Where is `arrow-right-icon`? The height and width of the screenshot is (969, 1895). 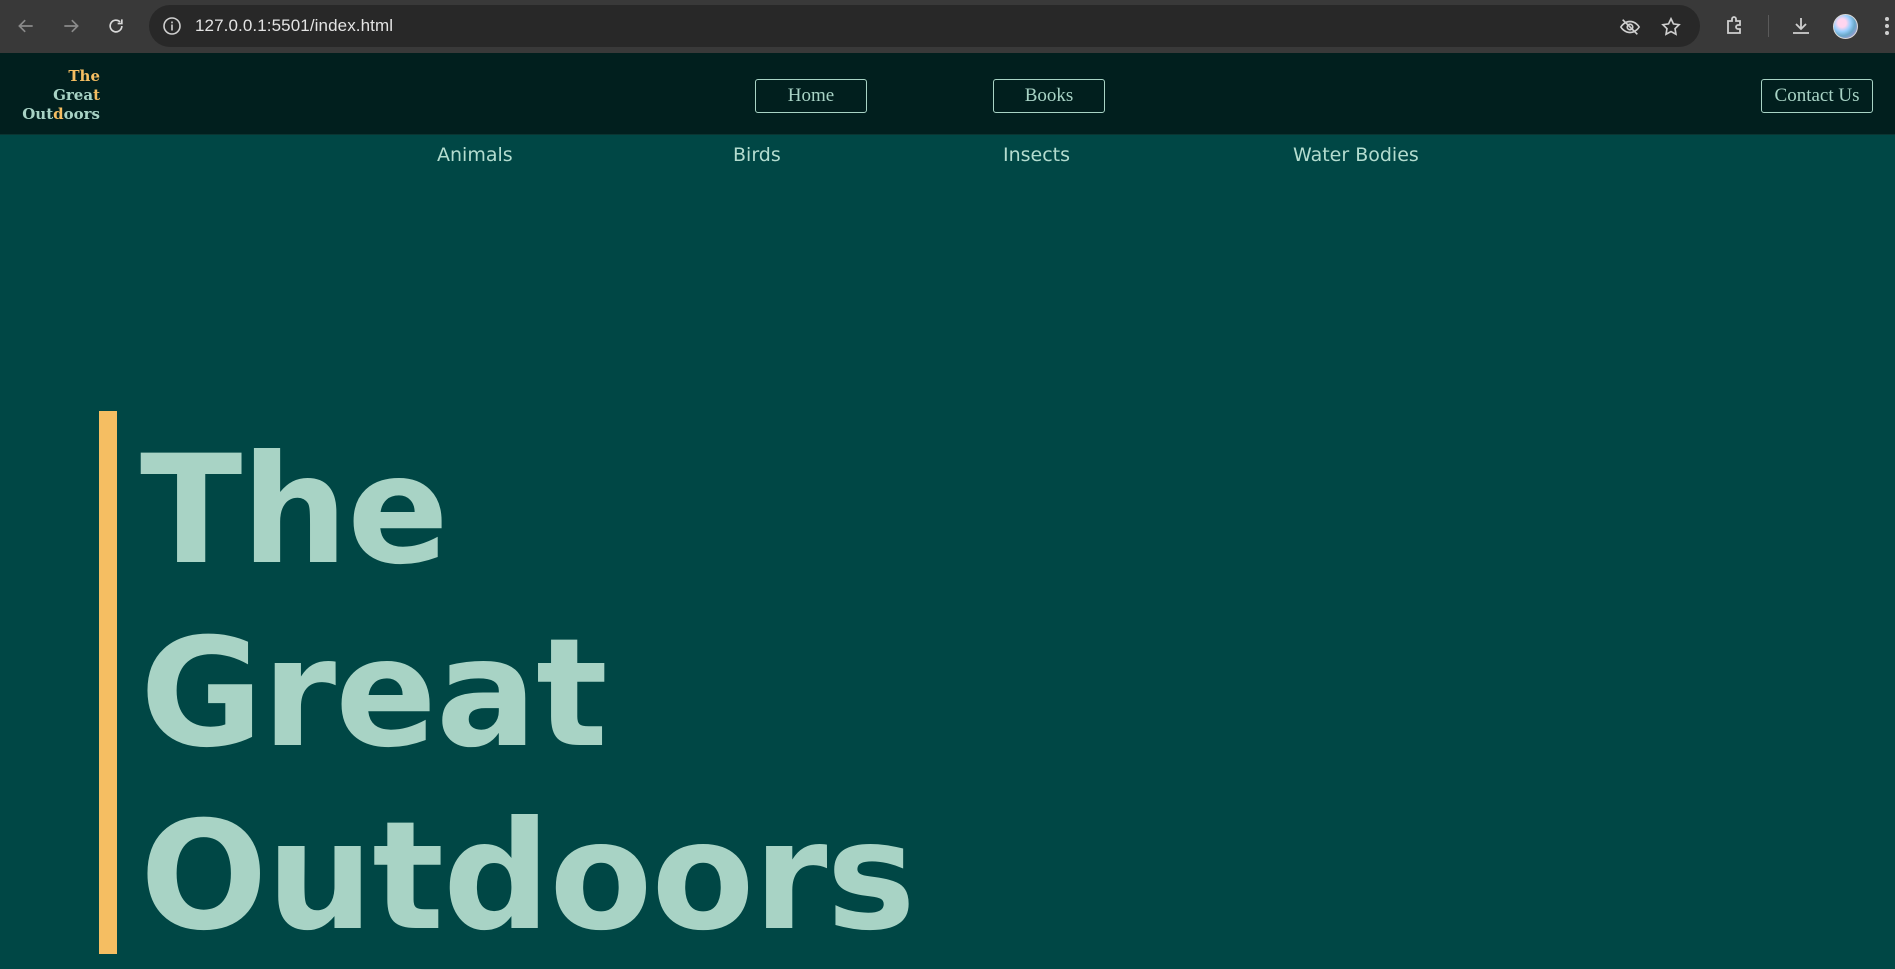 arrow-right-icon is located at coordinates (71, 26).